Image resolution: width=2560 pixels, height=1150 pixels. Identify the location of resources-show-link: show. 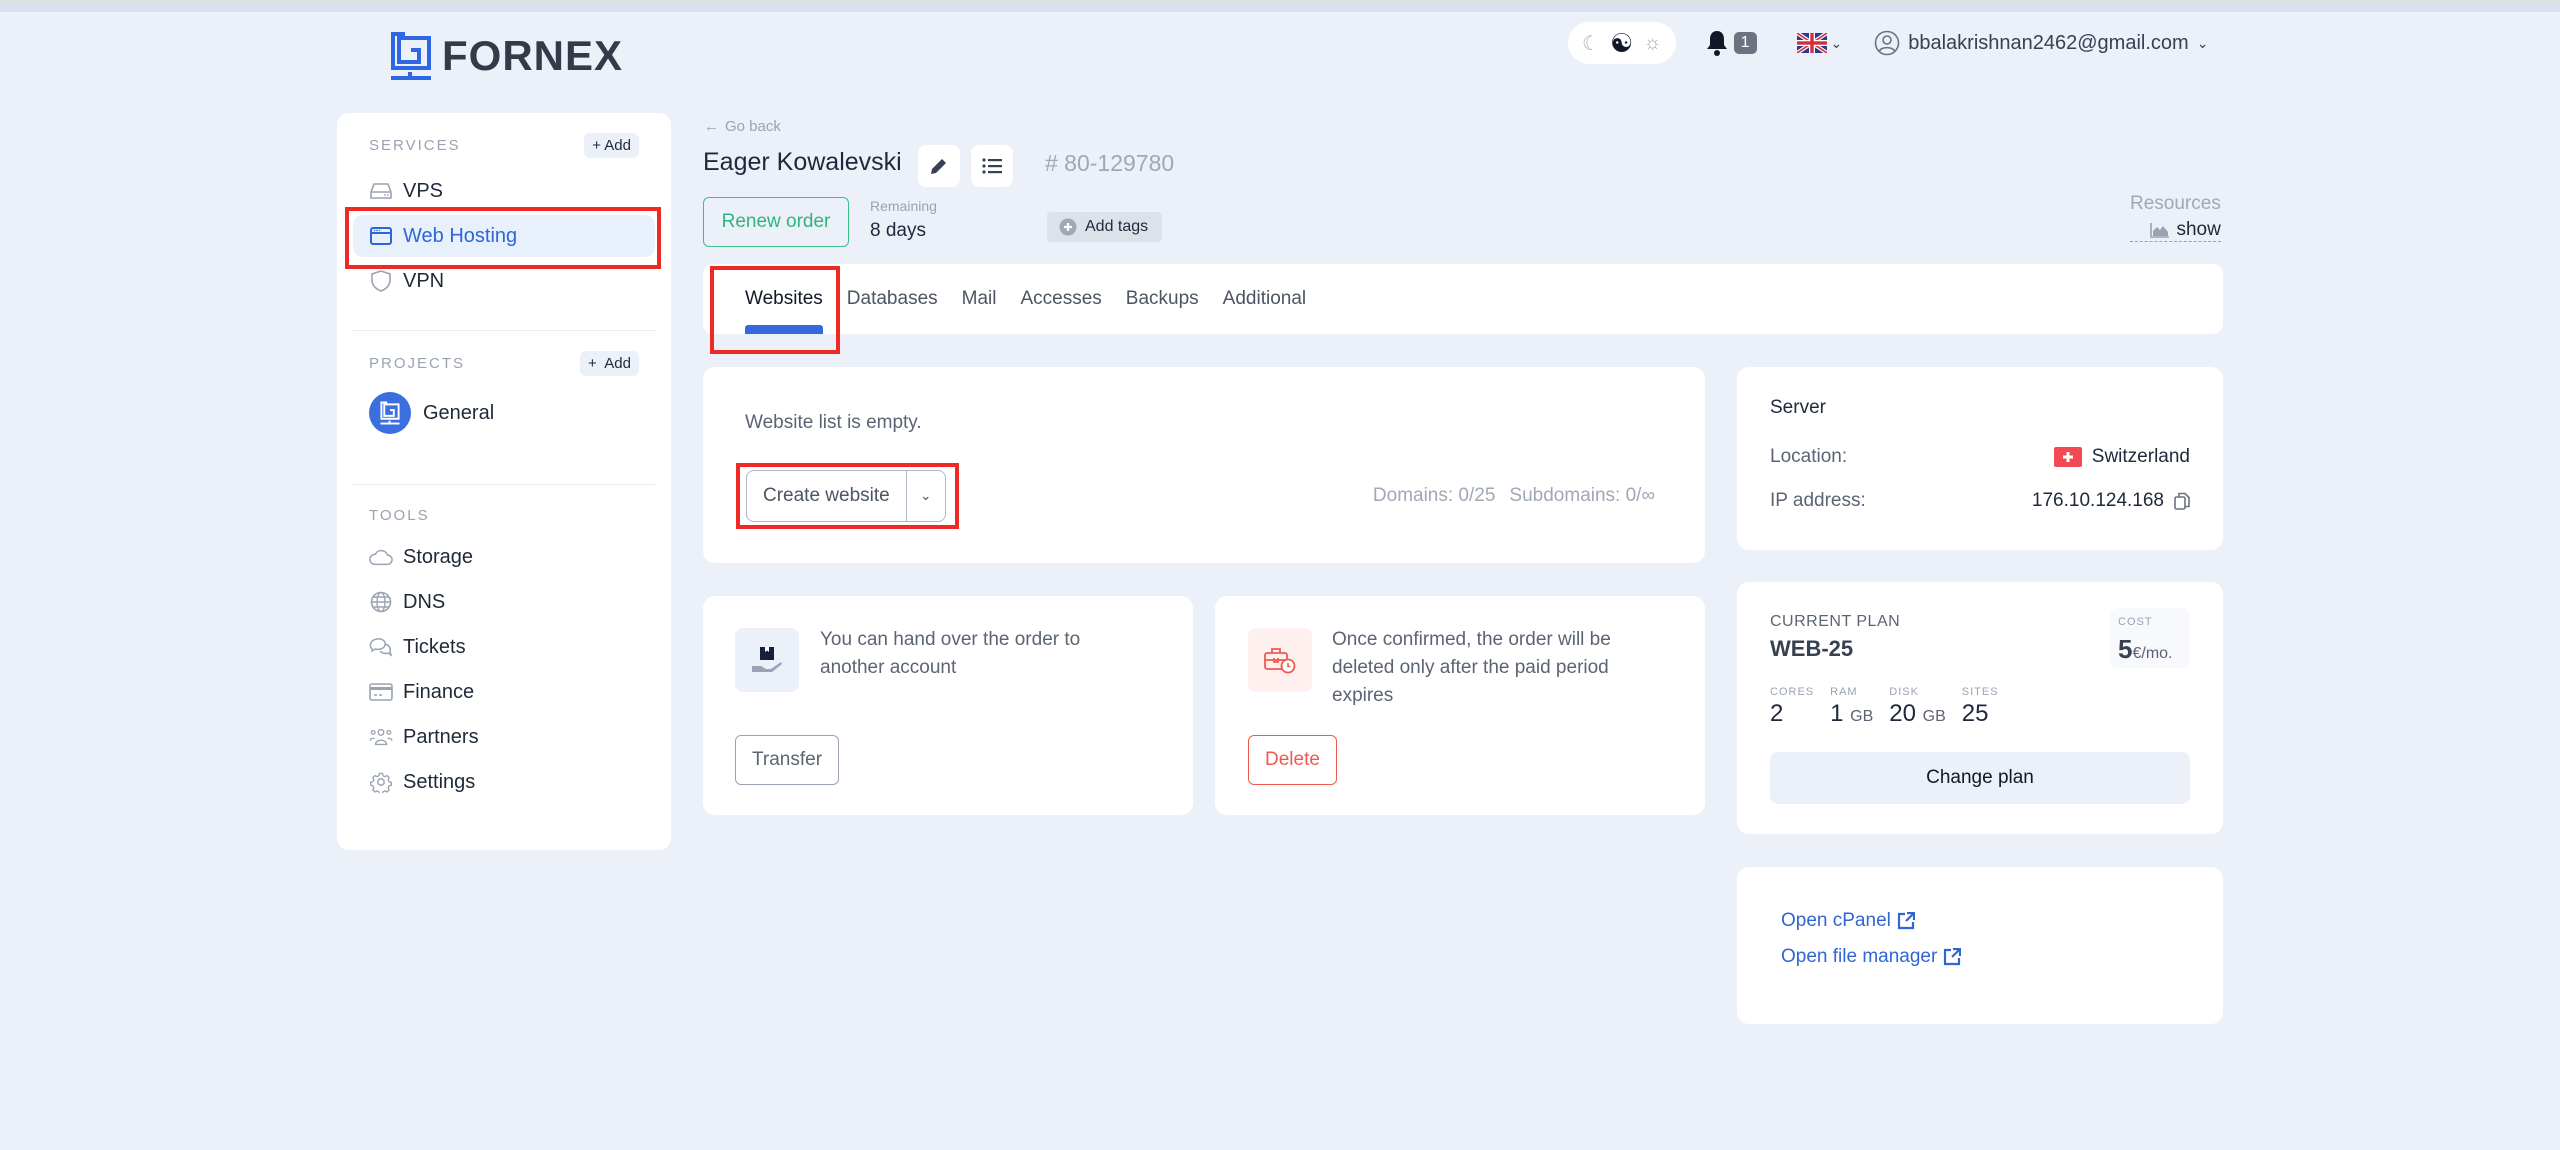
(2175, 230).